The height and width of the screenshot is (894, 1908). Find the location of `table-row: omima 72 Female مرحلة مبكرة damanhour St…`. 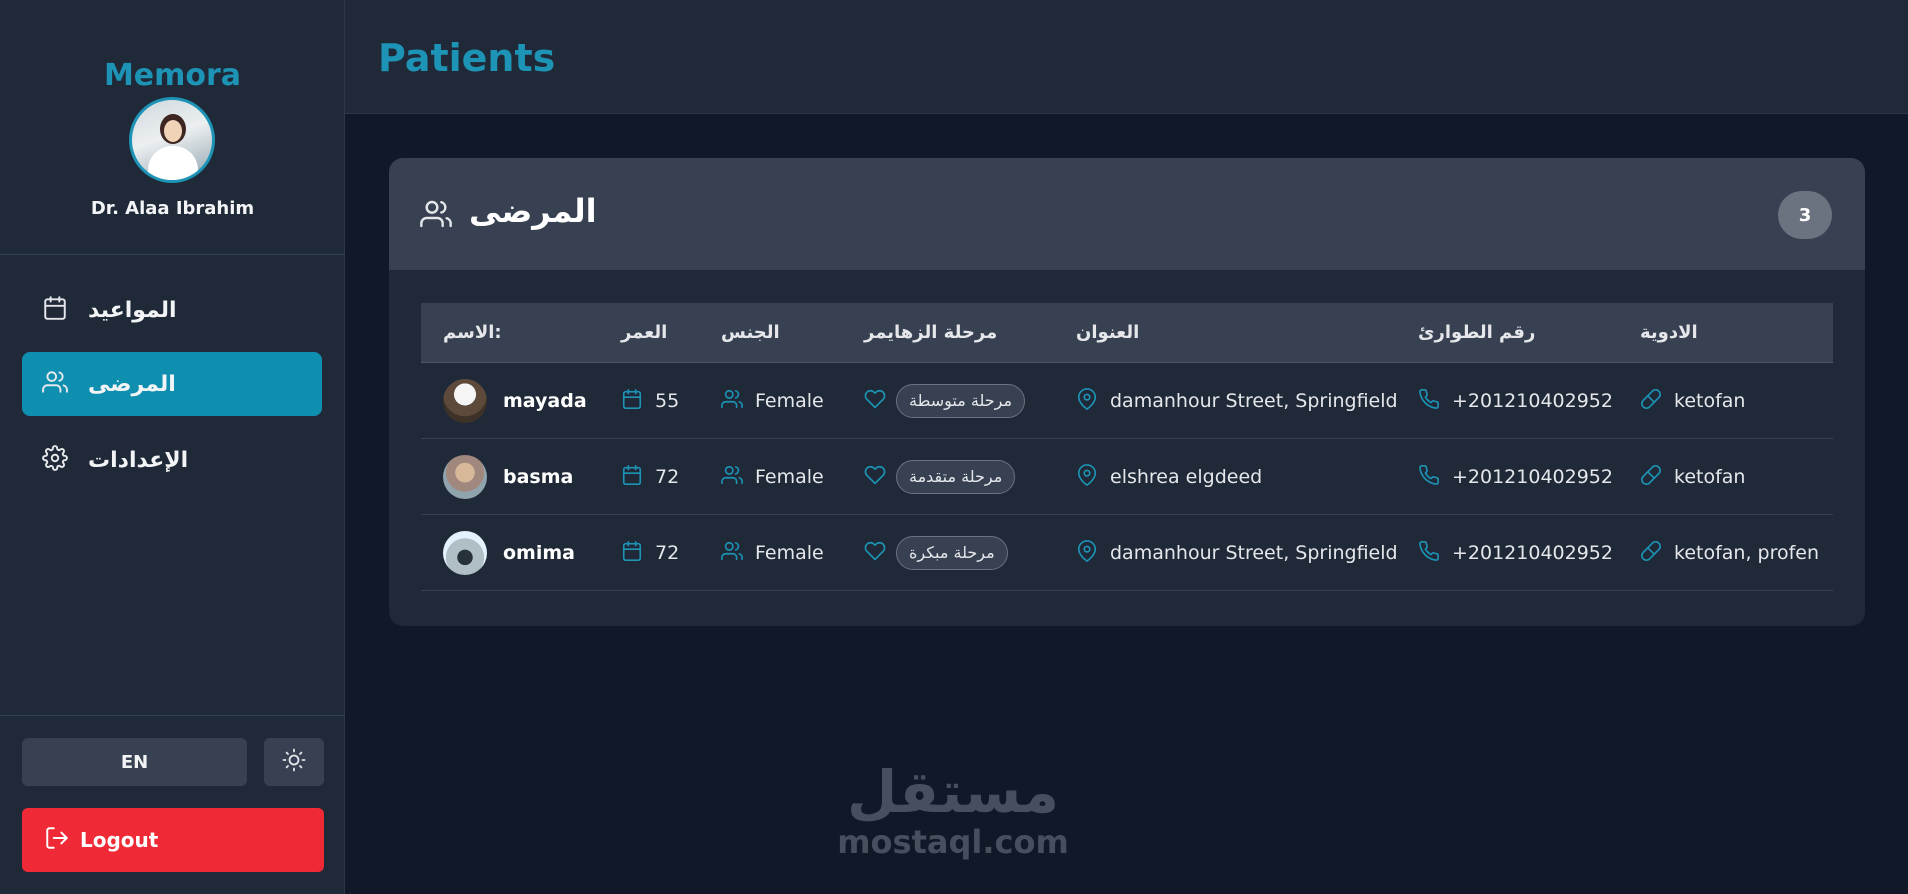

table-row: omima 72 Female مرحلة مبكرة damanhour St… is located at coordinates (1127, 553).